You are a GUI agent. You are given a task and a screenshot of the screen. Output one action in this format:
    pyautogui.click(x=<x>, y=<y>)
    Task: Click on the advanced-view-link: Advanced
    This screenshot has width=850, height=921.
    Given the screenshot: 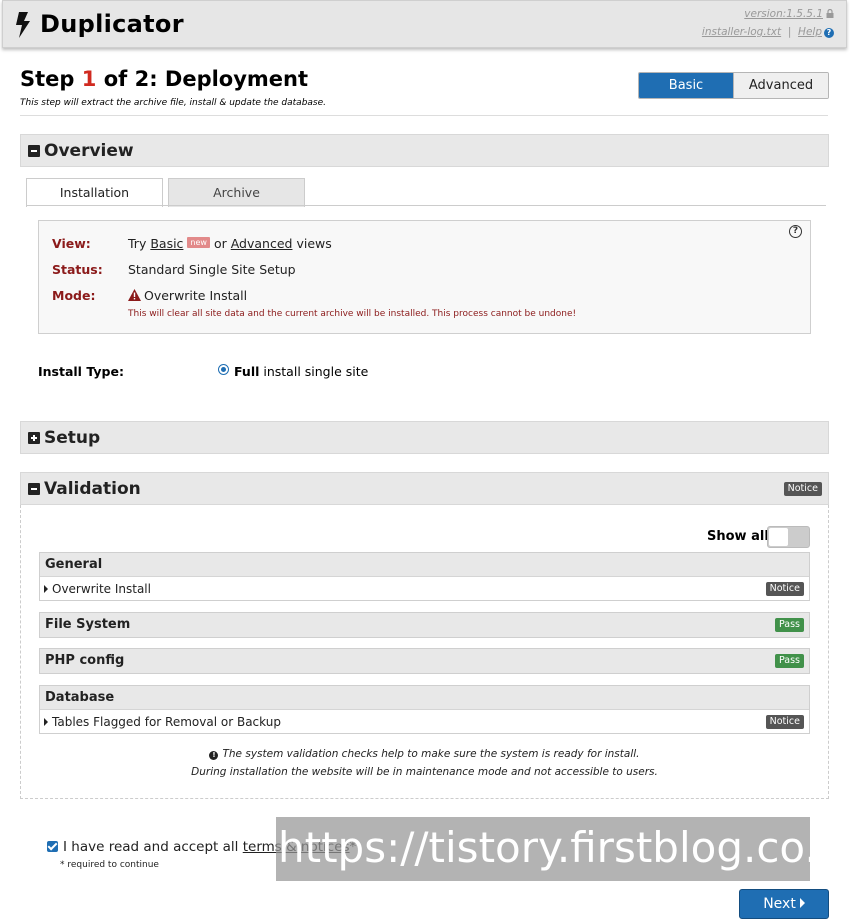 What is the action you would take?
    pyautogui.click(x=262, y=243)
    